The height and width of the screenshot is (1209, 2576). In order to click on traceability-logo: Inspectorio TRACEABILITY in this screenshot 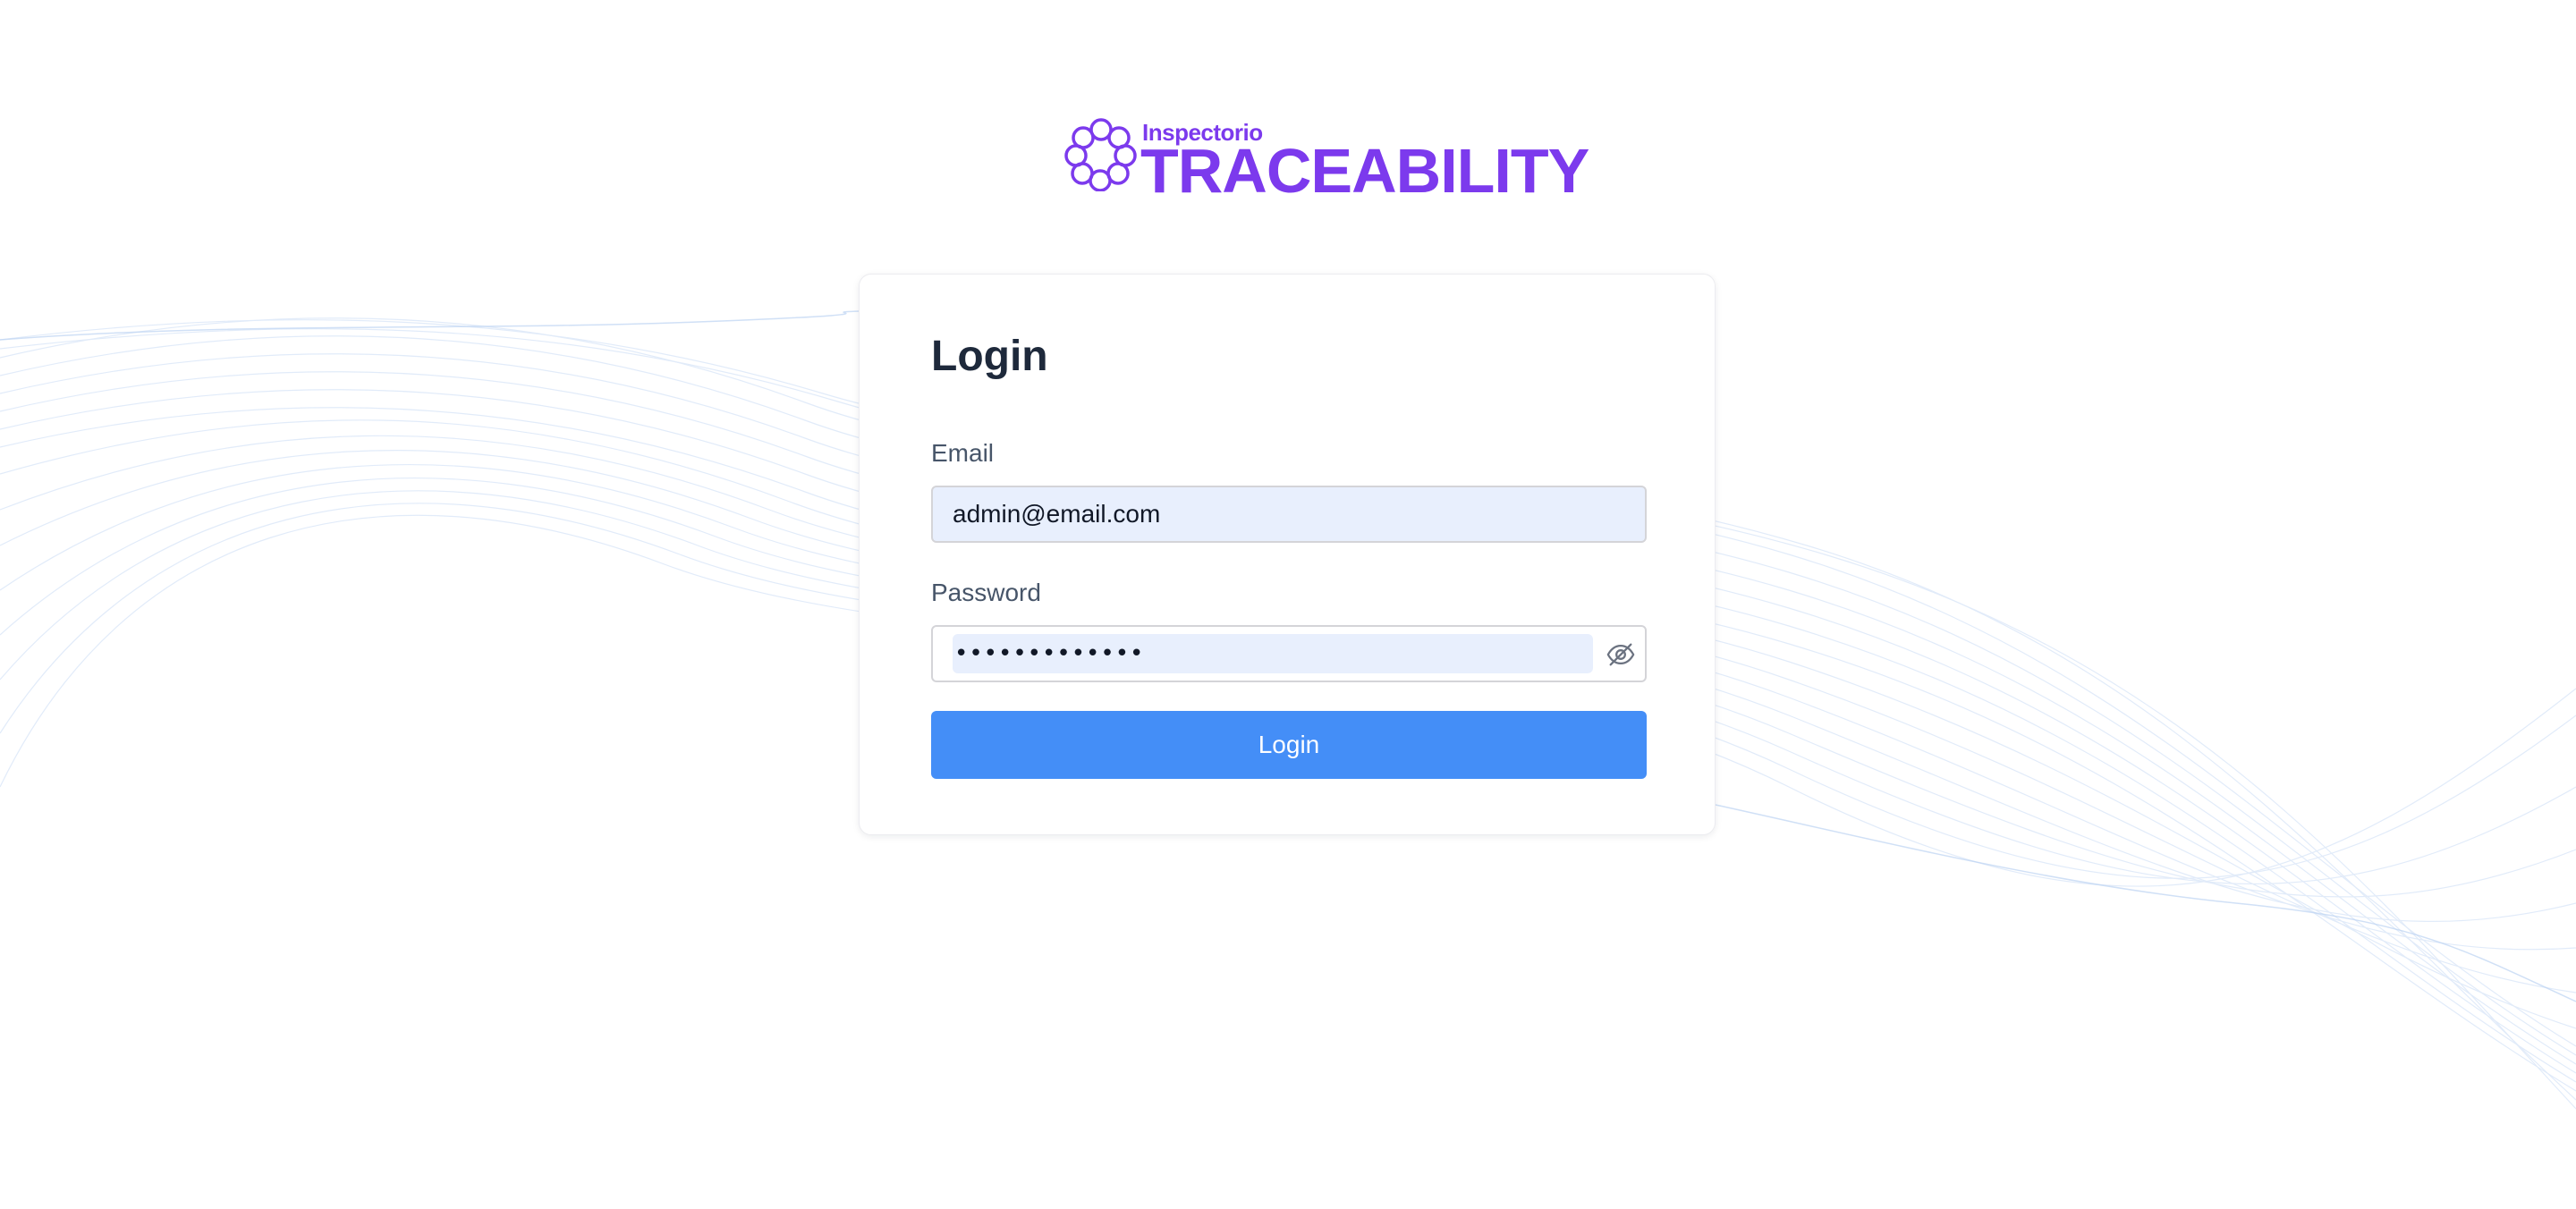, I will do `click(1326, 159)`.